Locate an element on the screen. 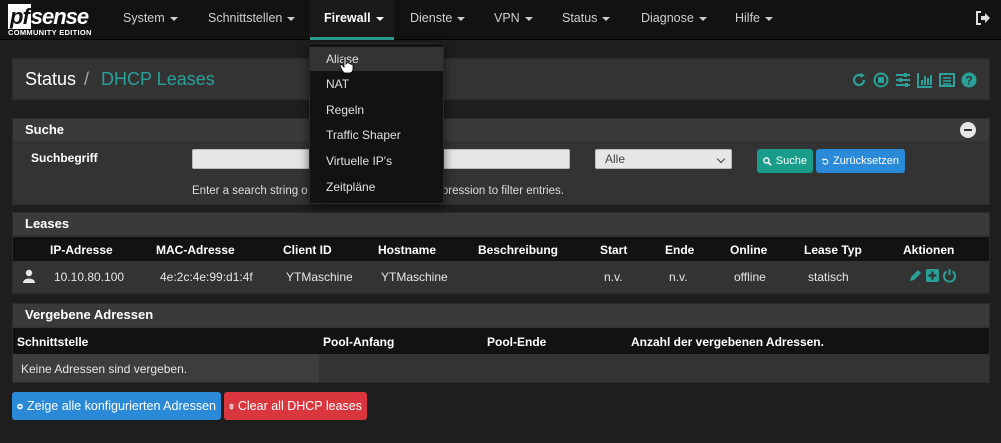  list-icon is located at coordinates (947, 80).